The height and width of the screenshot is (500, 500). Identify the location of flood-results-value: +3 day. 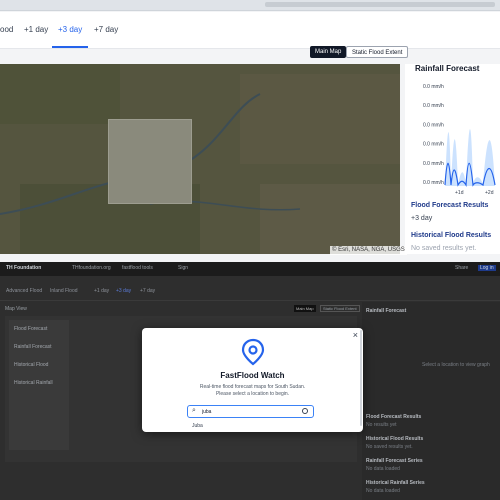
(422, 218).